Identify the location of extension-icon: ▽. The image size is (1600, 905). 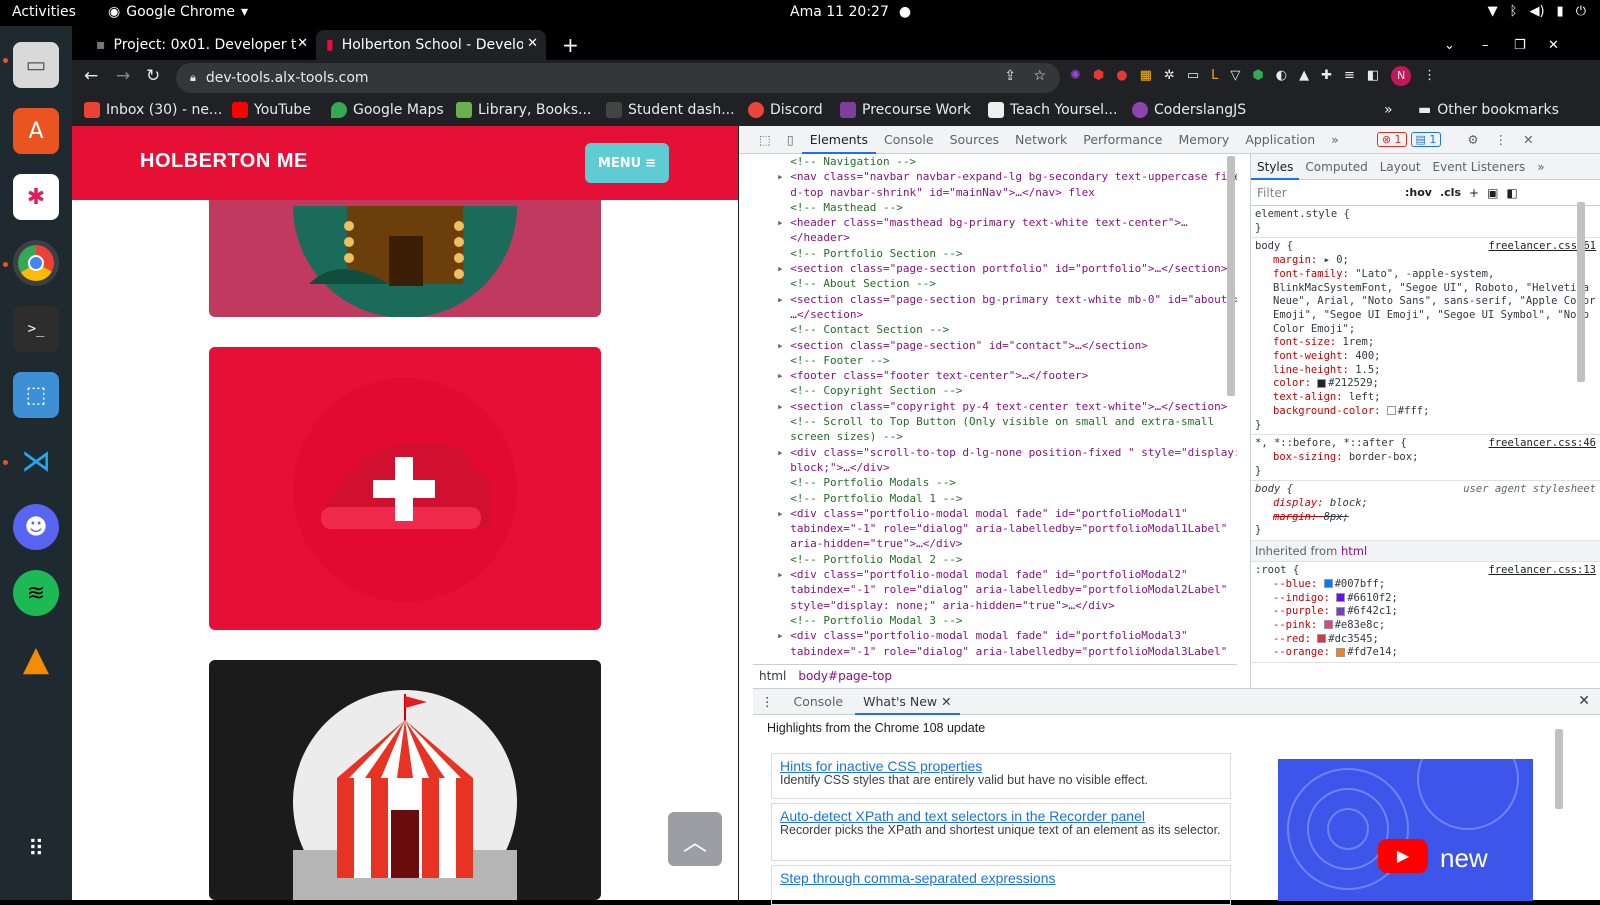
(1235, 77).